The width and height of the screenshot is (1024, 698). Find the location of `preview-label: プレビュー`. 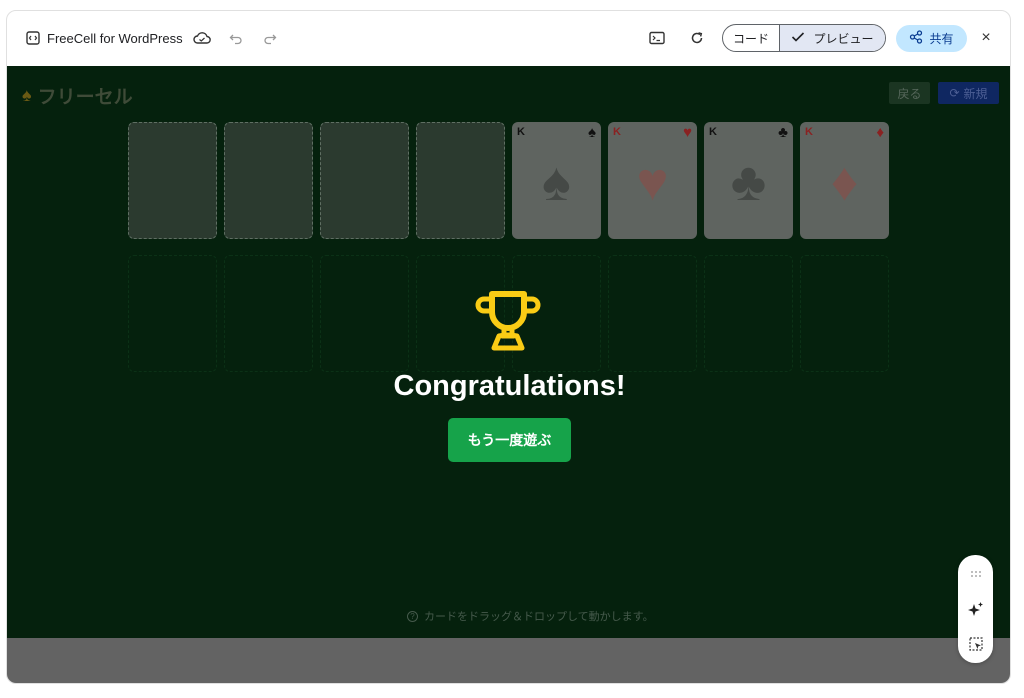

preview-label: プレビュー is located at coordinates (843, 38).